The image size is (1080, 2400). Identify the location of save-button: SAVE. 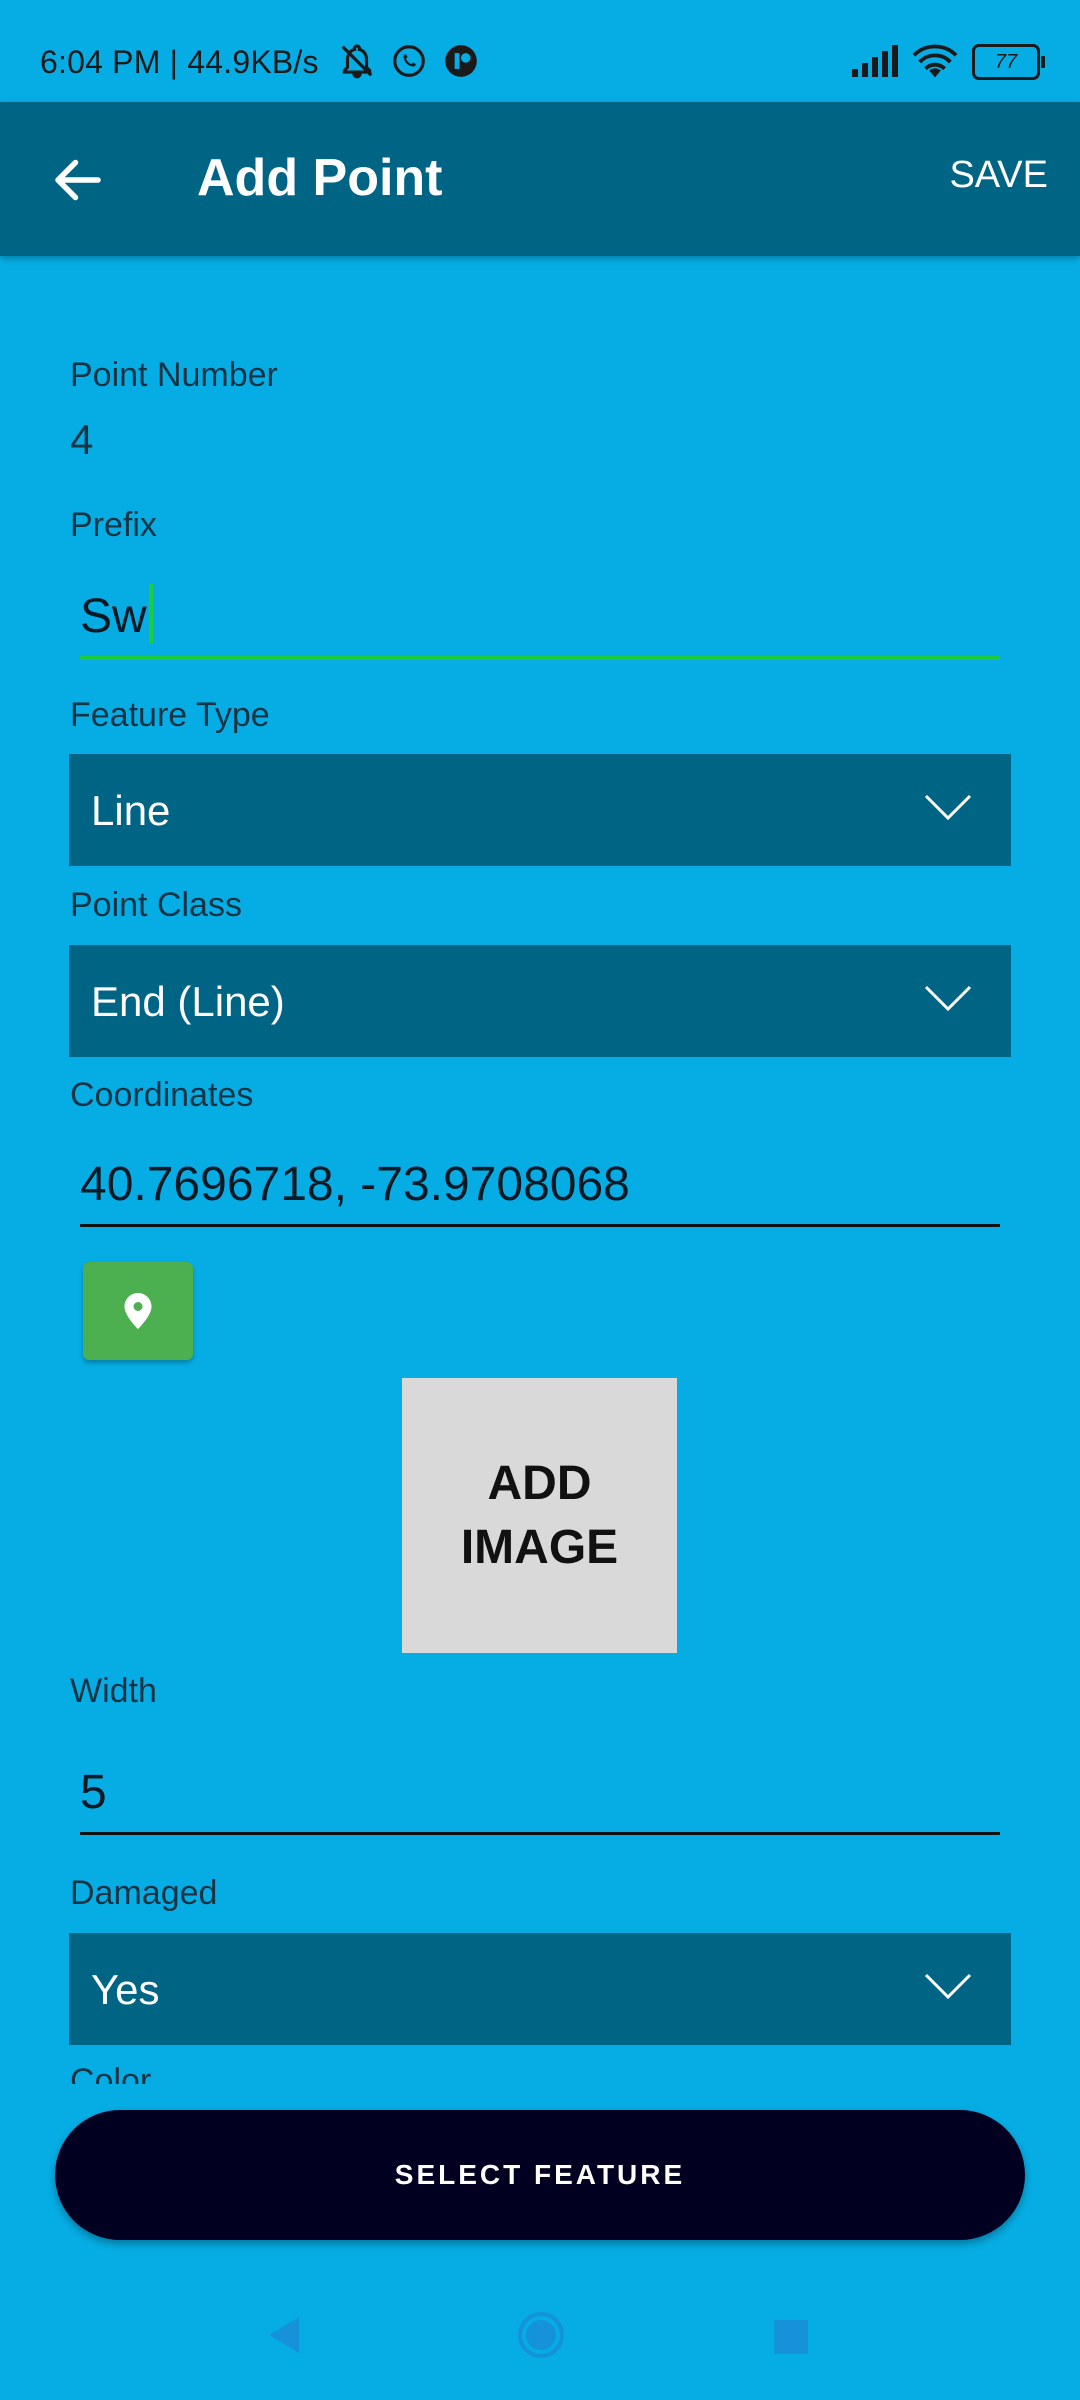
(998, 175).